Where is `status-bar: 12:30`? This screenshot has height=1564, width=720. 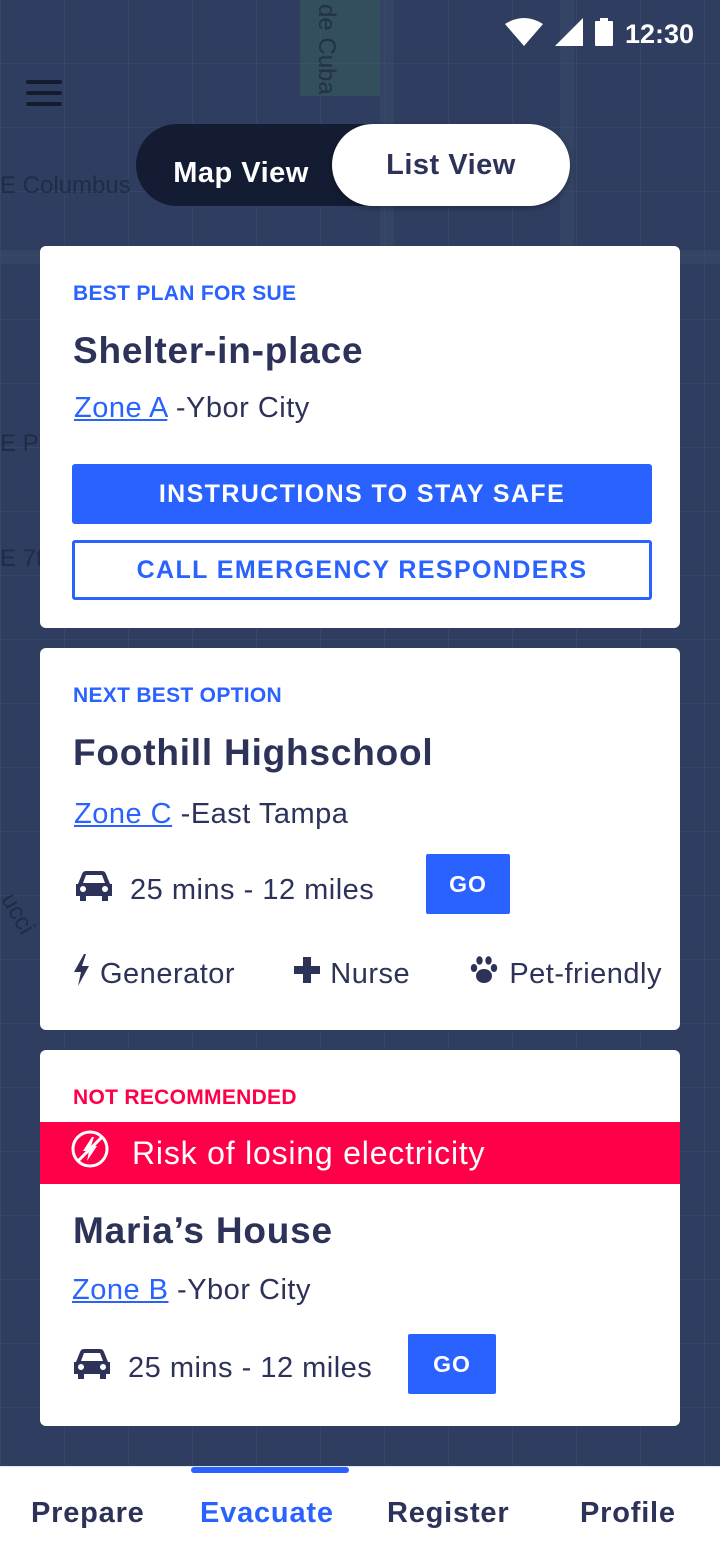
status-bar: 12:30 is located at coordinates (360, 34).